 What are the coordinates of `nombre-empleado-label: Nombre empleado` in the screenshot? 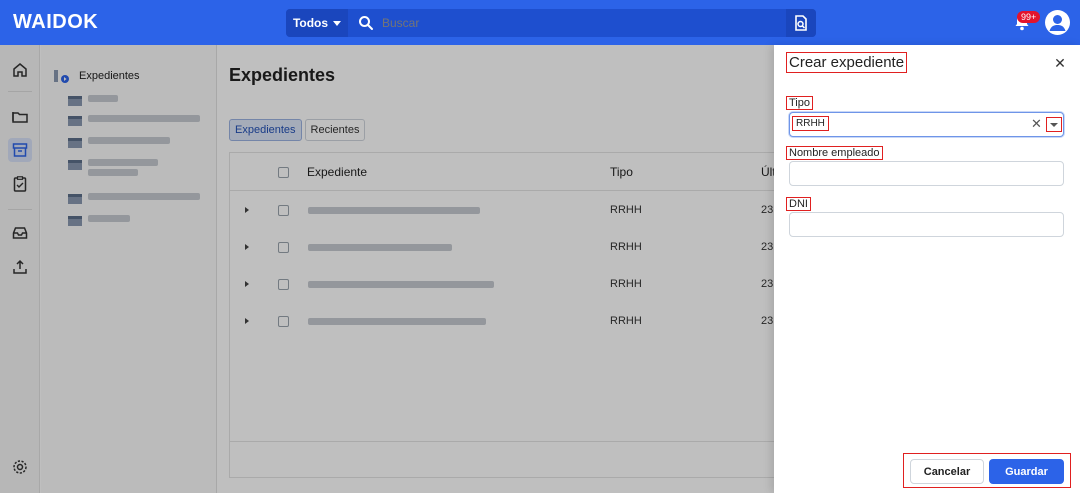 It's located at (834, 153).